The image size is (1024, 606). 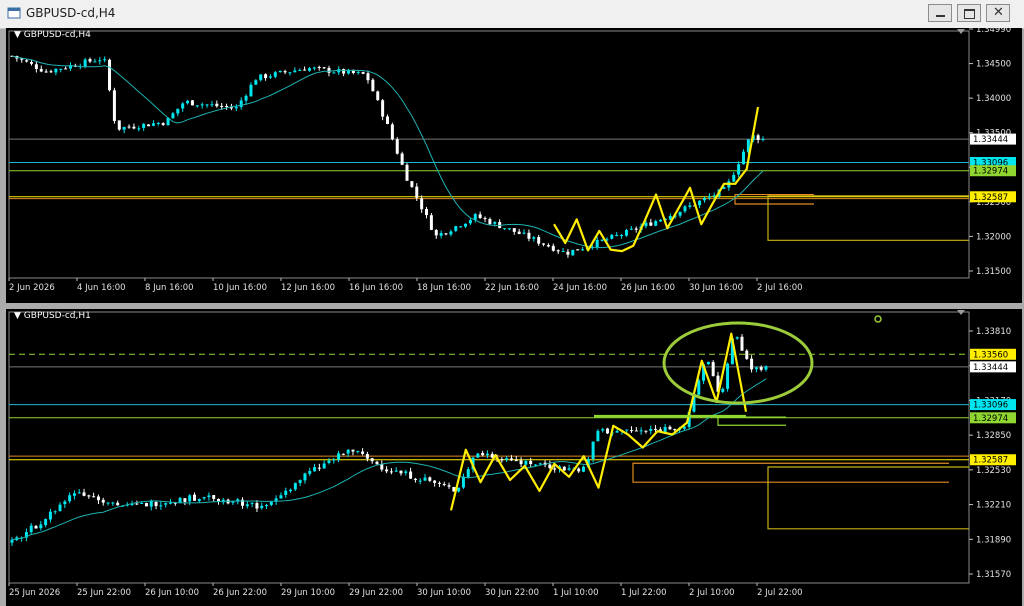 I want to click on minimize-button, so click(x=940, y=13).